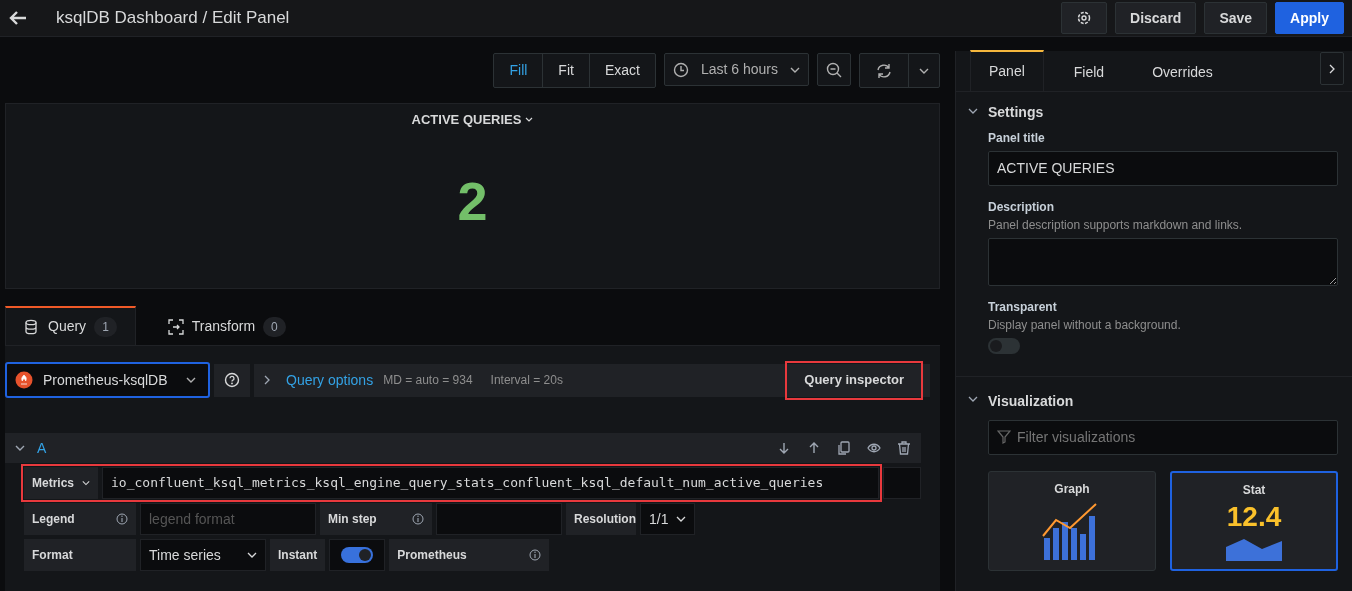  Describe the element at coordinates (1016, 112) in the screenshot. I see `section-title: Settings` at that location.